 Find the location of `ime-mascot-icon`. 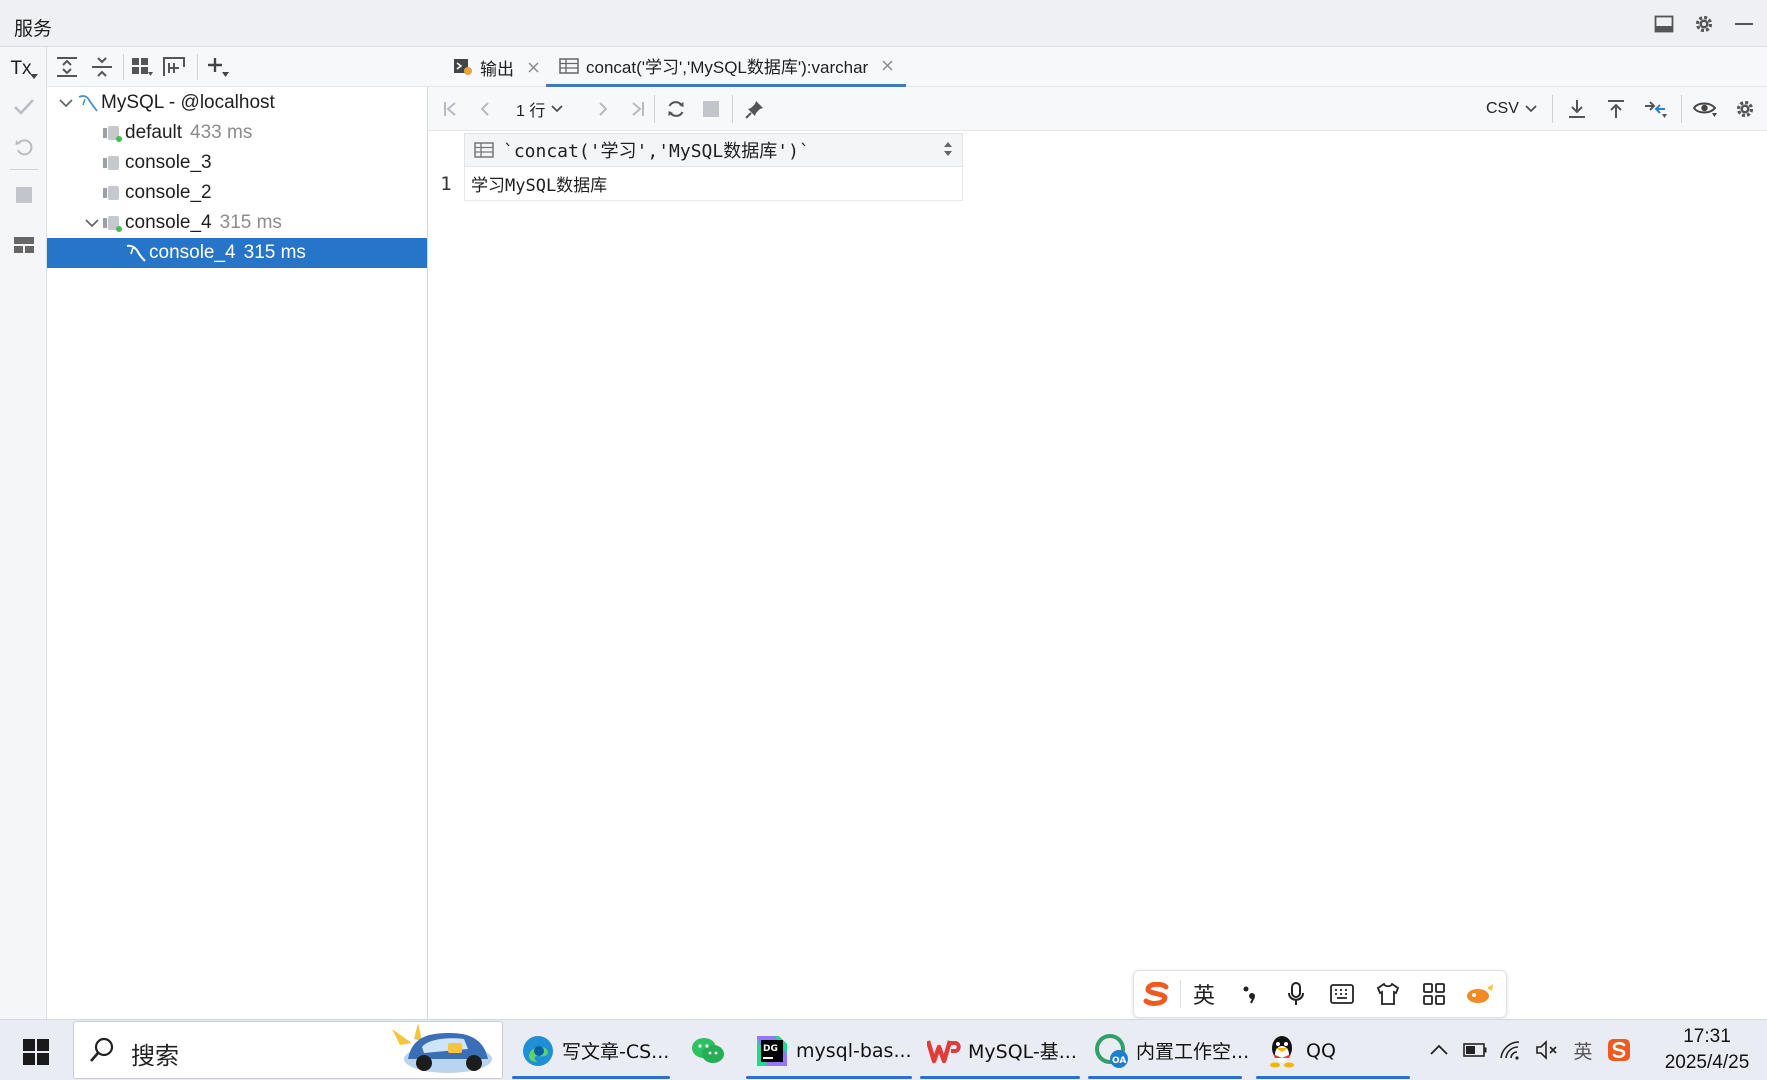

ime-mascot-icon is located at coordinates (1480, 994).